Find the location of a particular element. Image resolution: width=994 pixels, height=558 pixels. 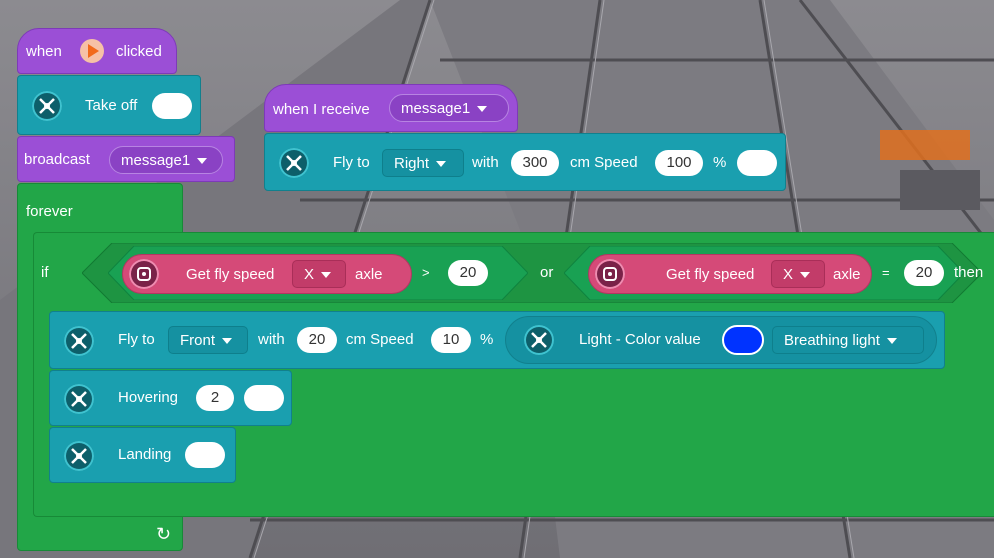

when-label: when is located at coordinates (44, 51).